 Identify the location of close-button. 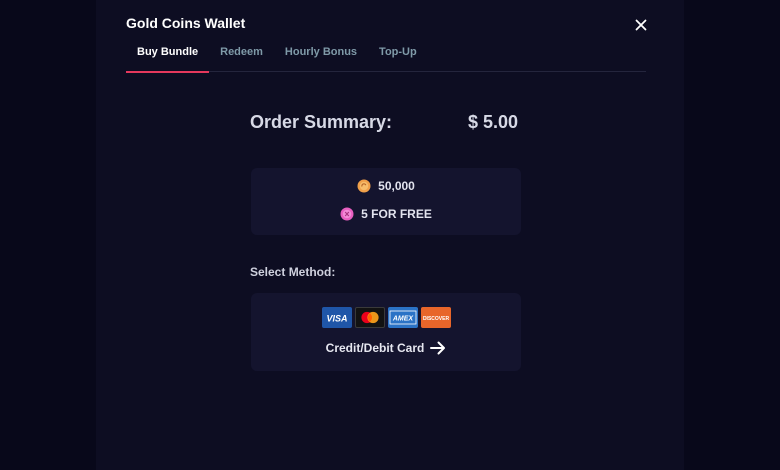
(641, 25).